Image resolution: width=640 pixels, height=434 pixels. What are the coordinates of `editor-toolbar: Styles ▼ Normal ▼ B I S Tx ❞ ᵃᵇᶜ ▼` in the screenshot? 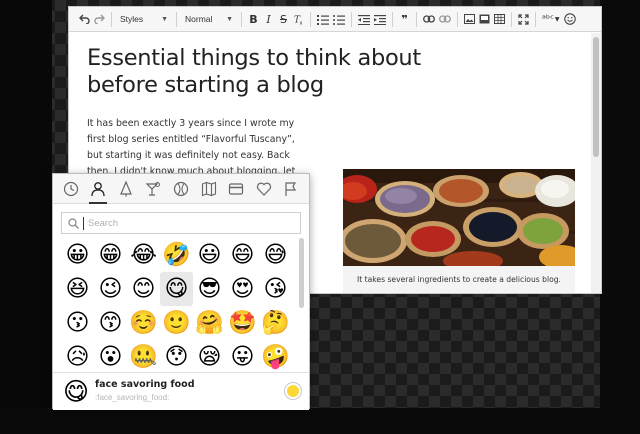 It's located at (335, 19).